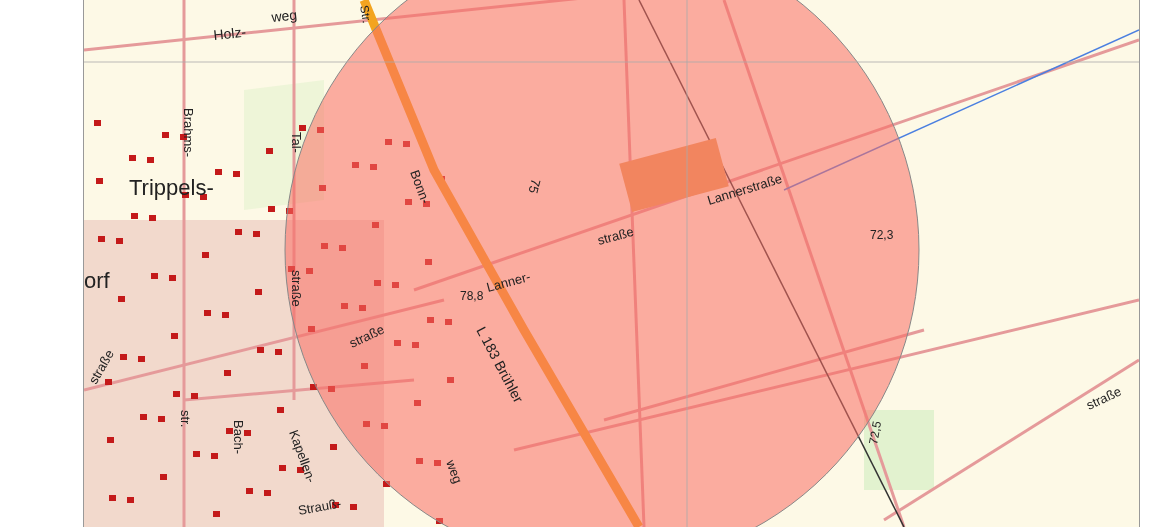  Describe the element at coordinates (97, 280) in the screenshot. I see `map-label: orf` at that location.